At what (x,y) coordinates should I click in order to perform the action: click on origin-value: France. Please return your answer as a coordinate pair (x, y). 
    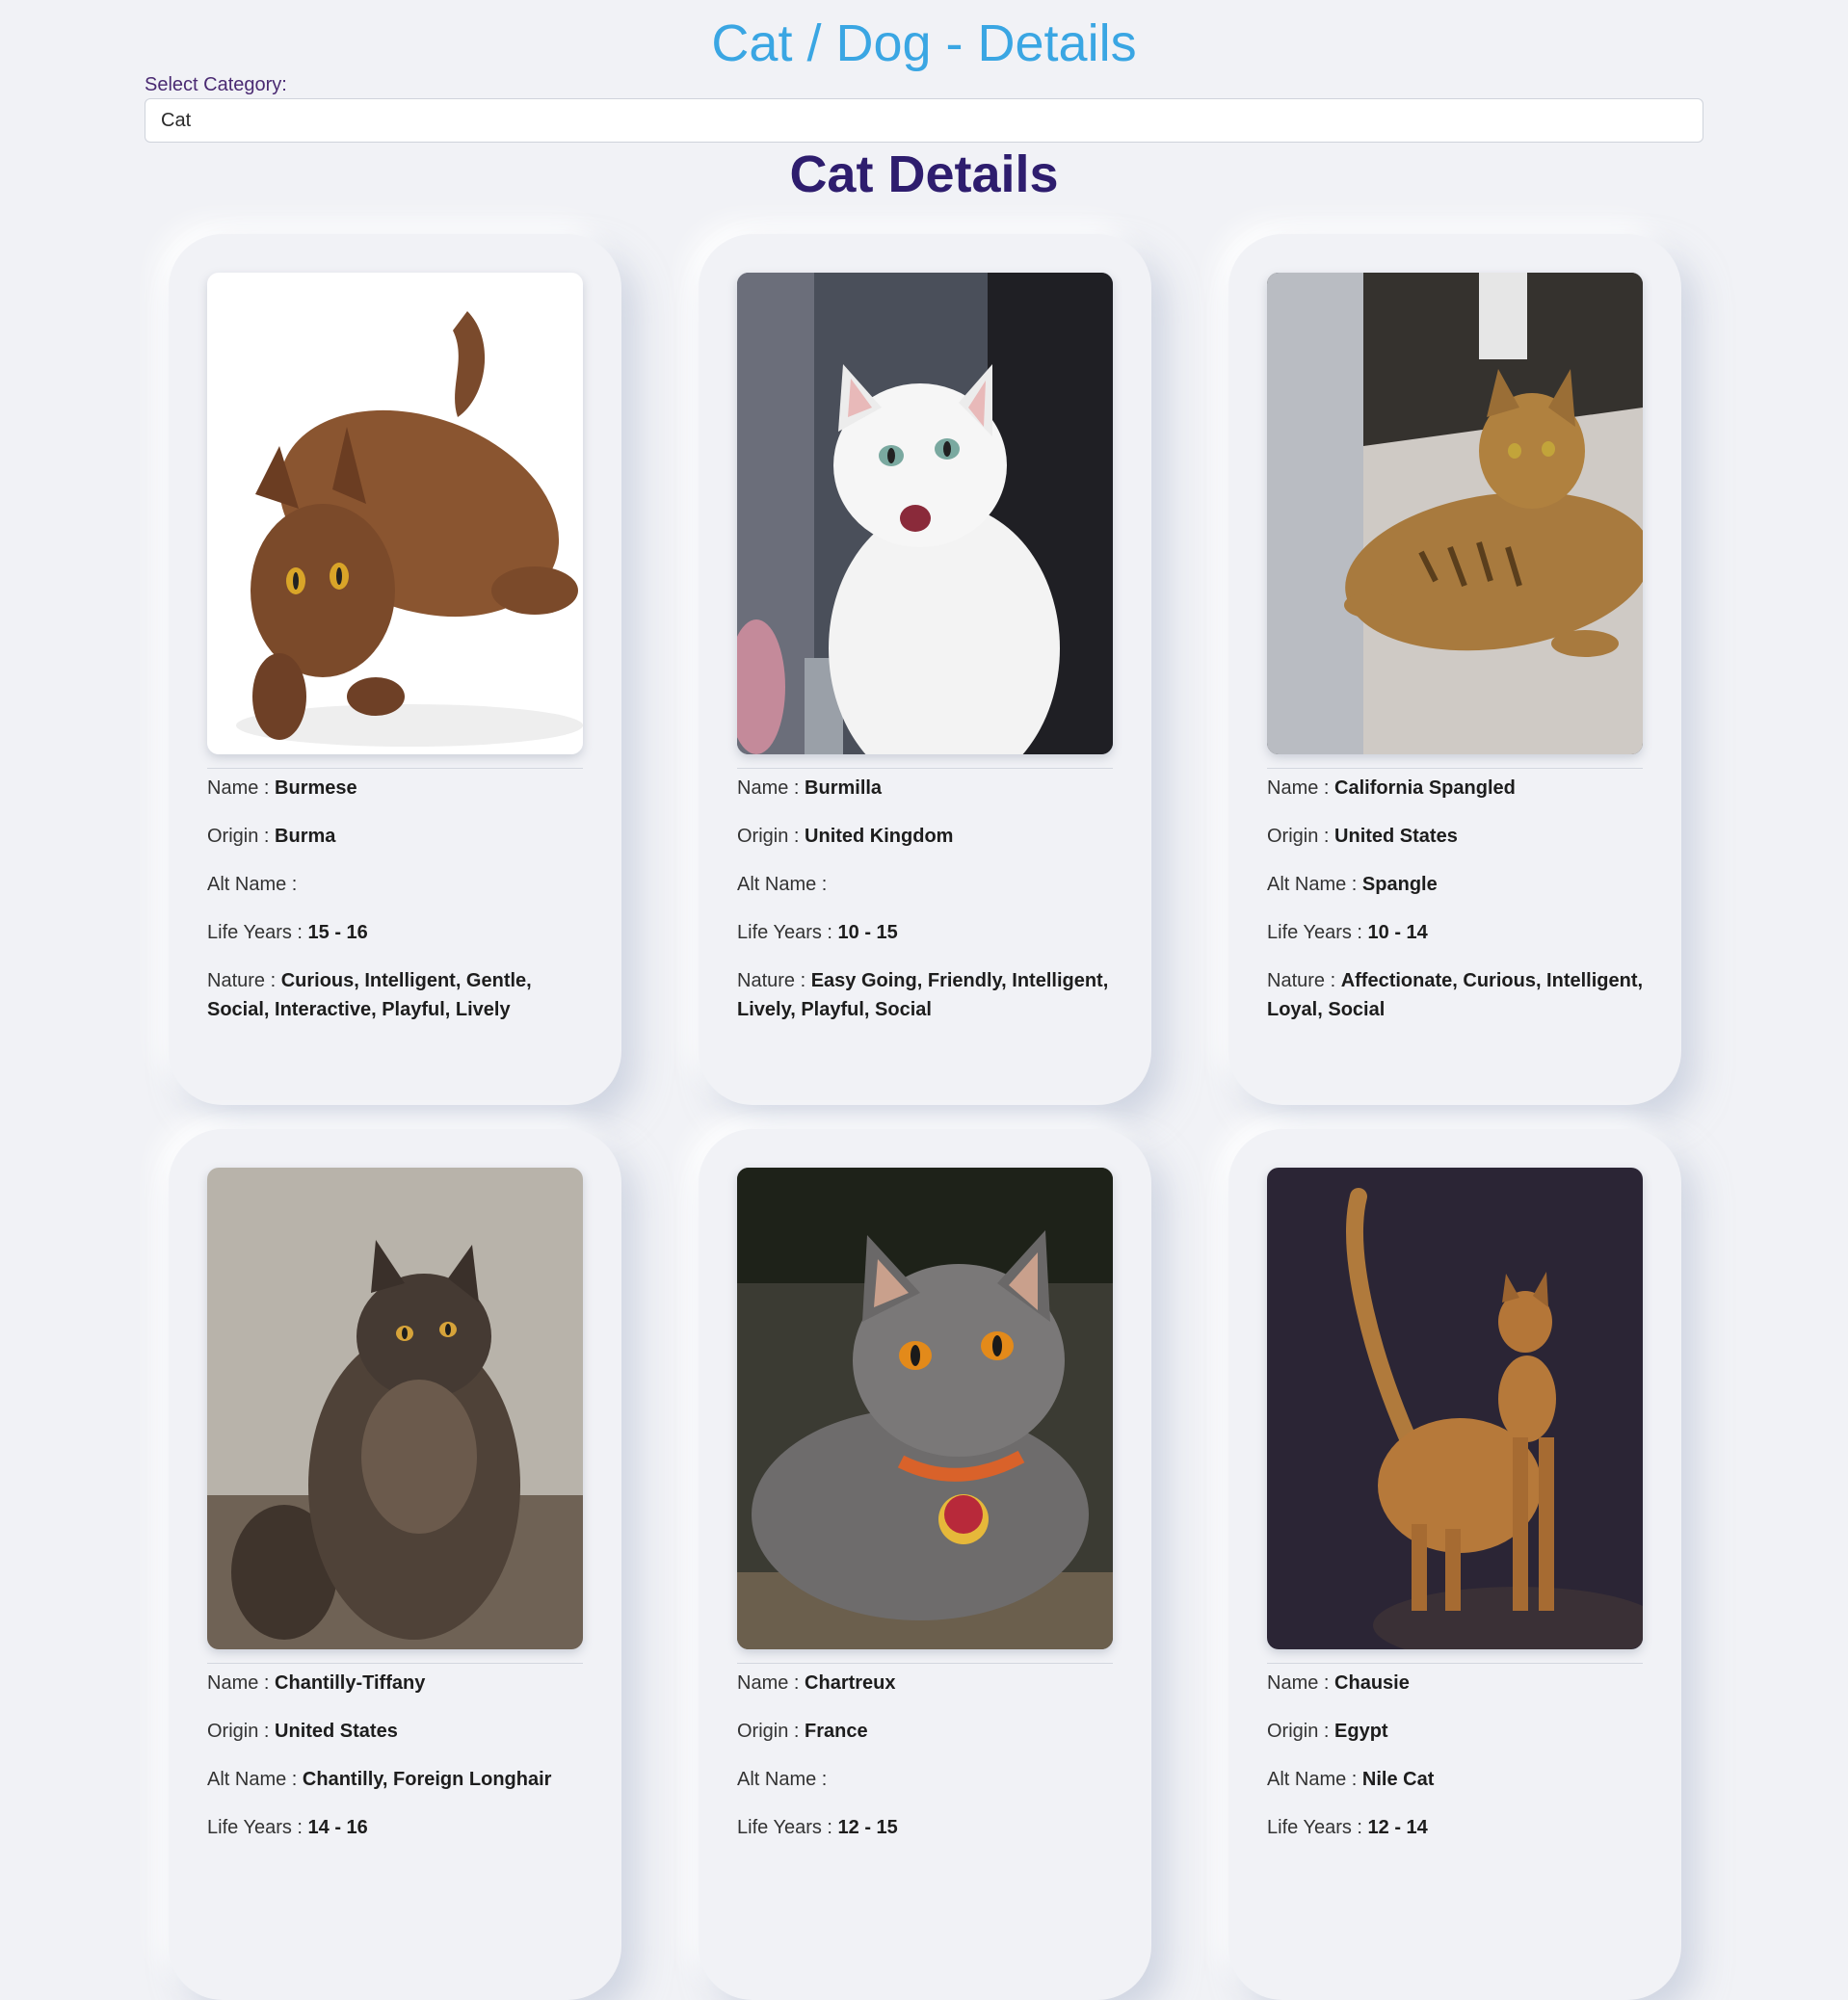
    Looking at the image, I should click on (836, 1731).